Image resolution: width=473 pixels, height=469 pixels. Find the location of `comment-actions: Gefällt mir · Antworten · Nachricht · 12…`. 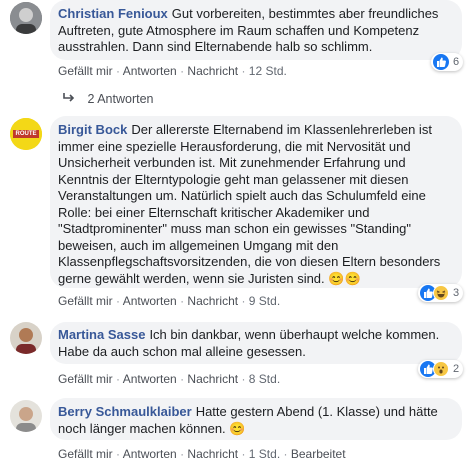

comment-actions: Gefällt mir · Antworten · Nachricht · 12… is located at coordinates (172, 71).